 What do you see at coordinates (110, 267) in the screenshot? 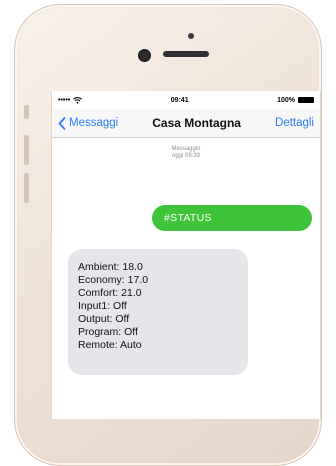
I see `message-line: Ambient: 18.0` at bounding box center [110, 267].